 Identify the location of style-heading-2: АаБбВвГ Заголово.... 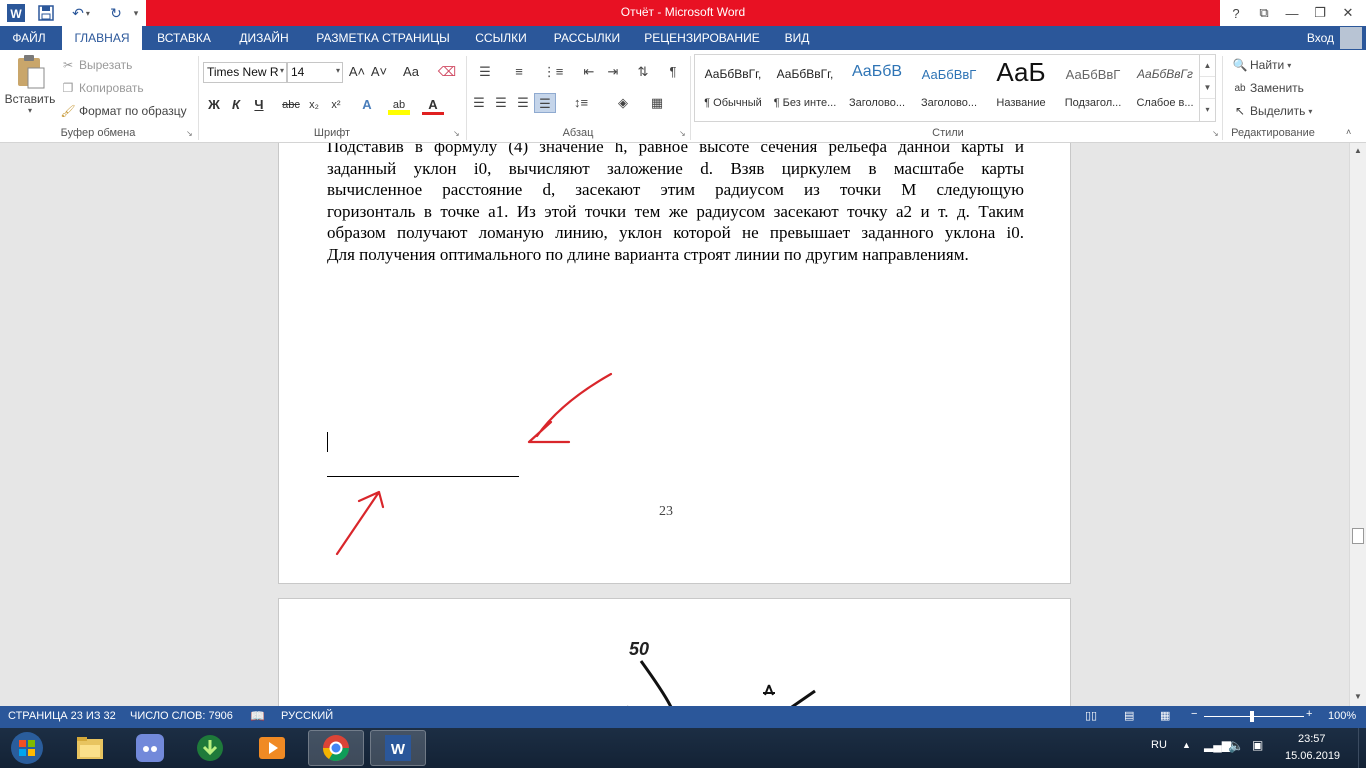
(949, 88).